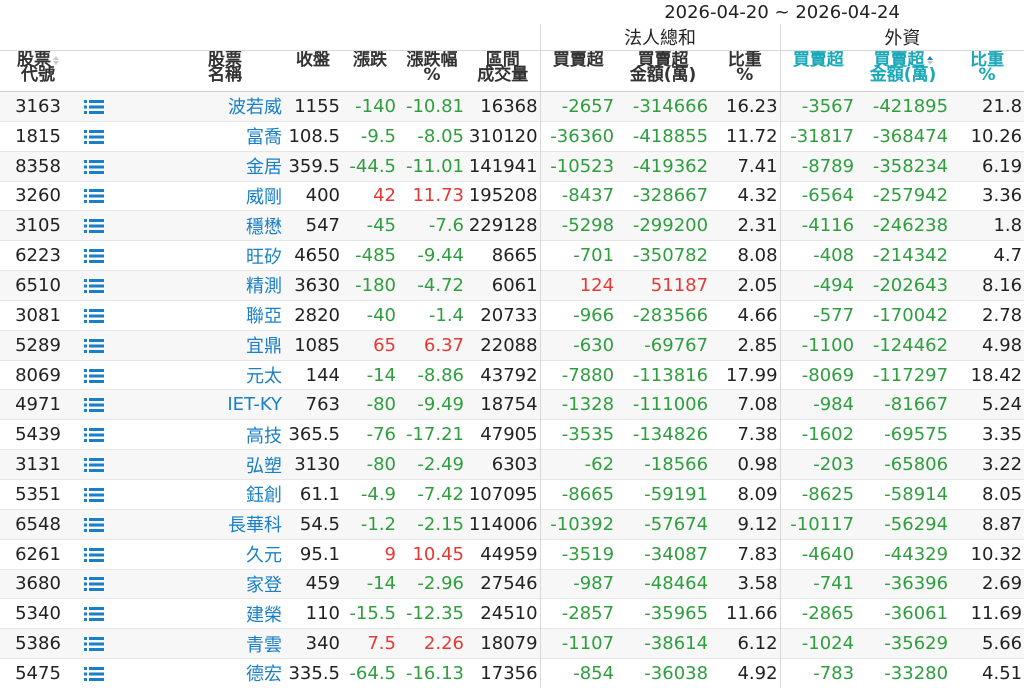  Describe the element at coordinates (432, 255) in the screenshot. I see `cell-pct: -9.44` at that location.